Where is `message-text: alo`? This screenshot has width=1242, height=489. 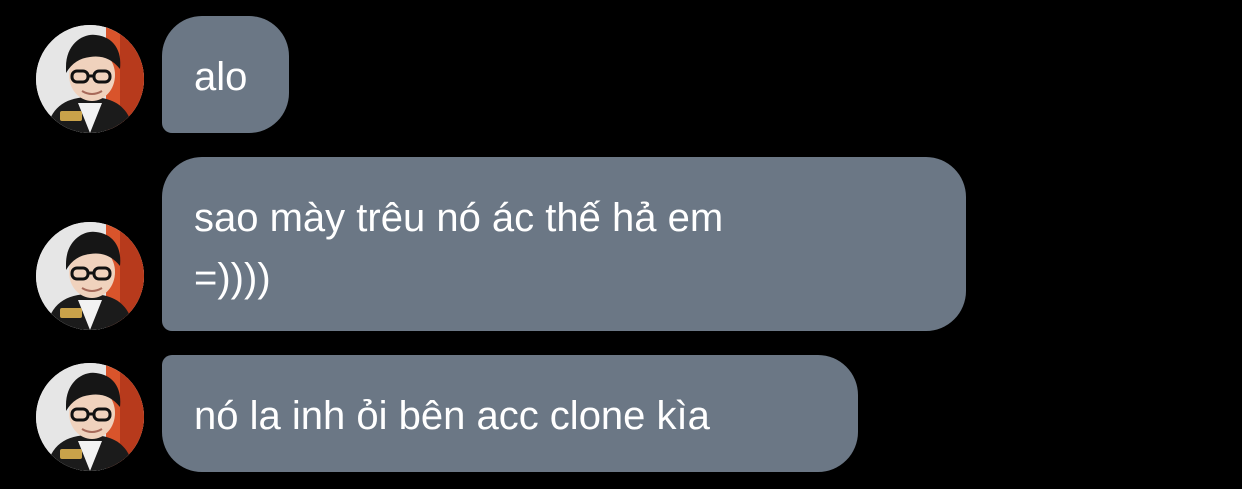
message-text: alo is located at coordinates (221, 77).